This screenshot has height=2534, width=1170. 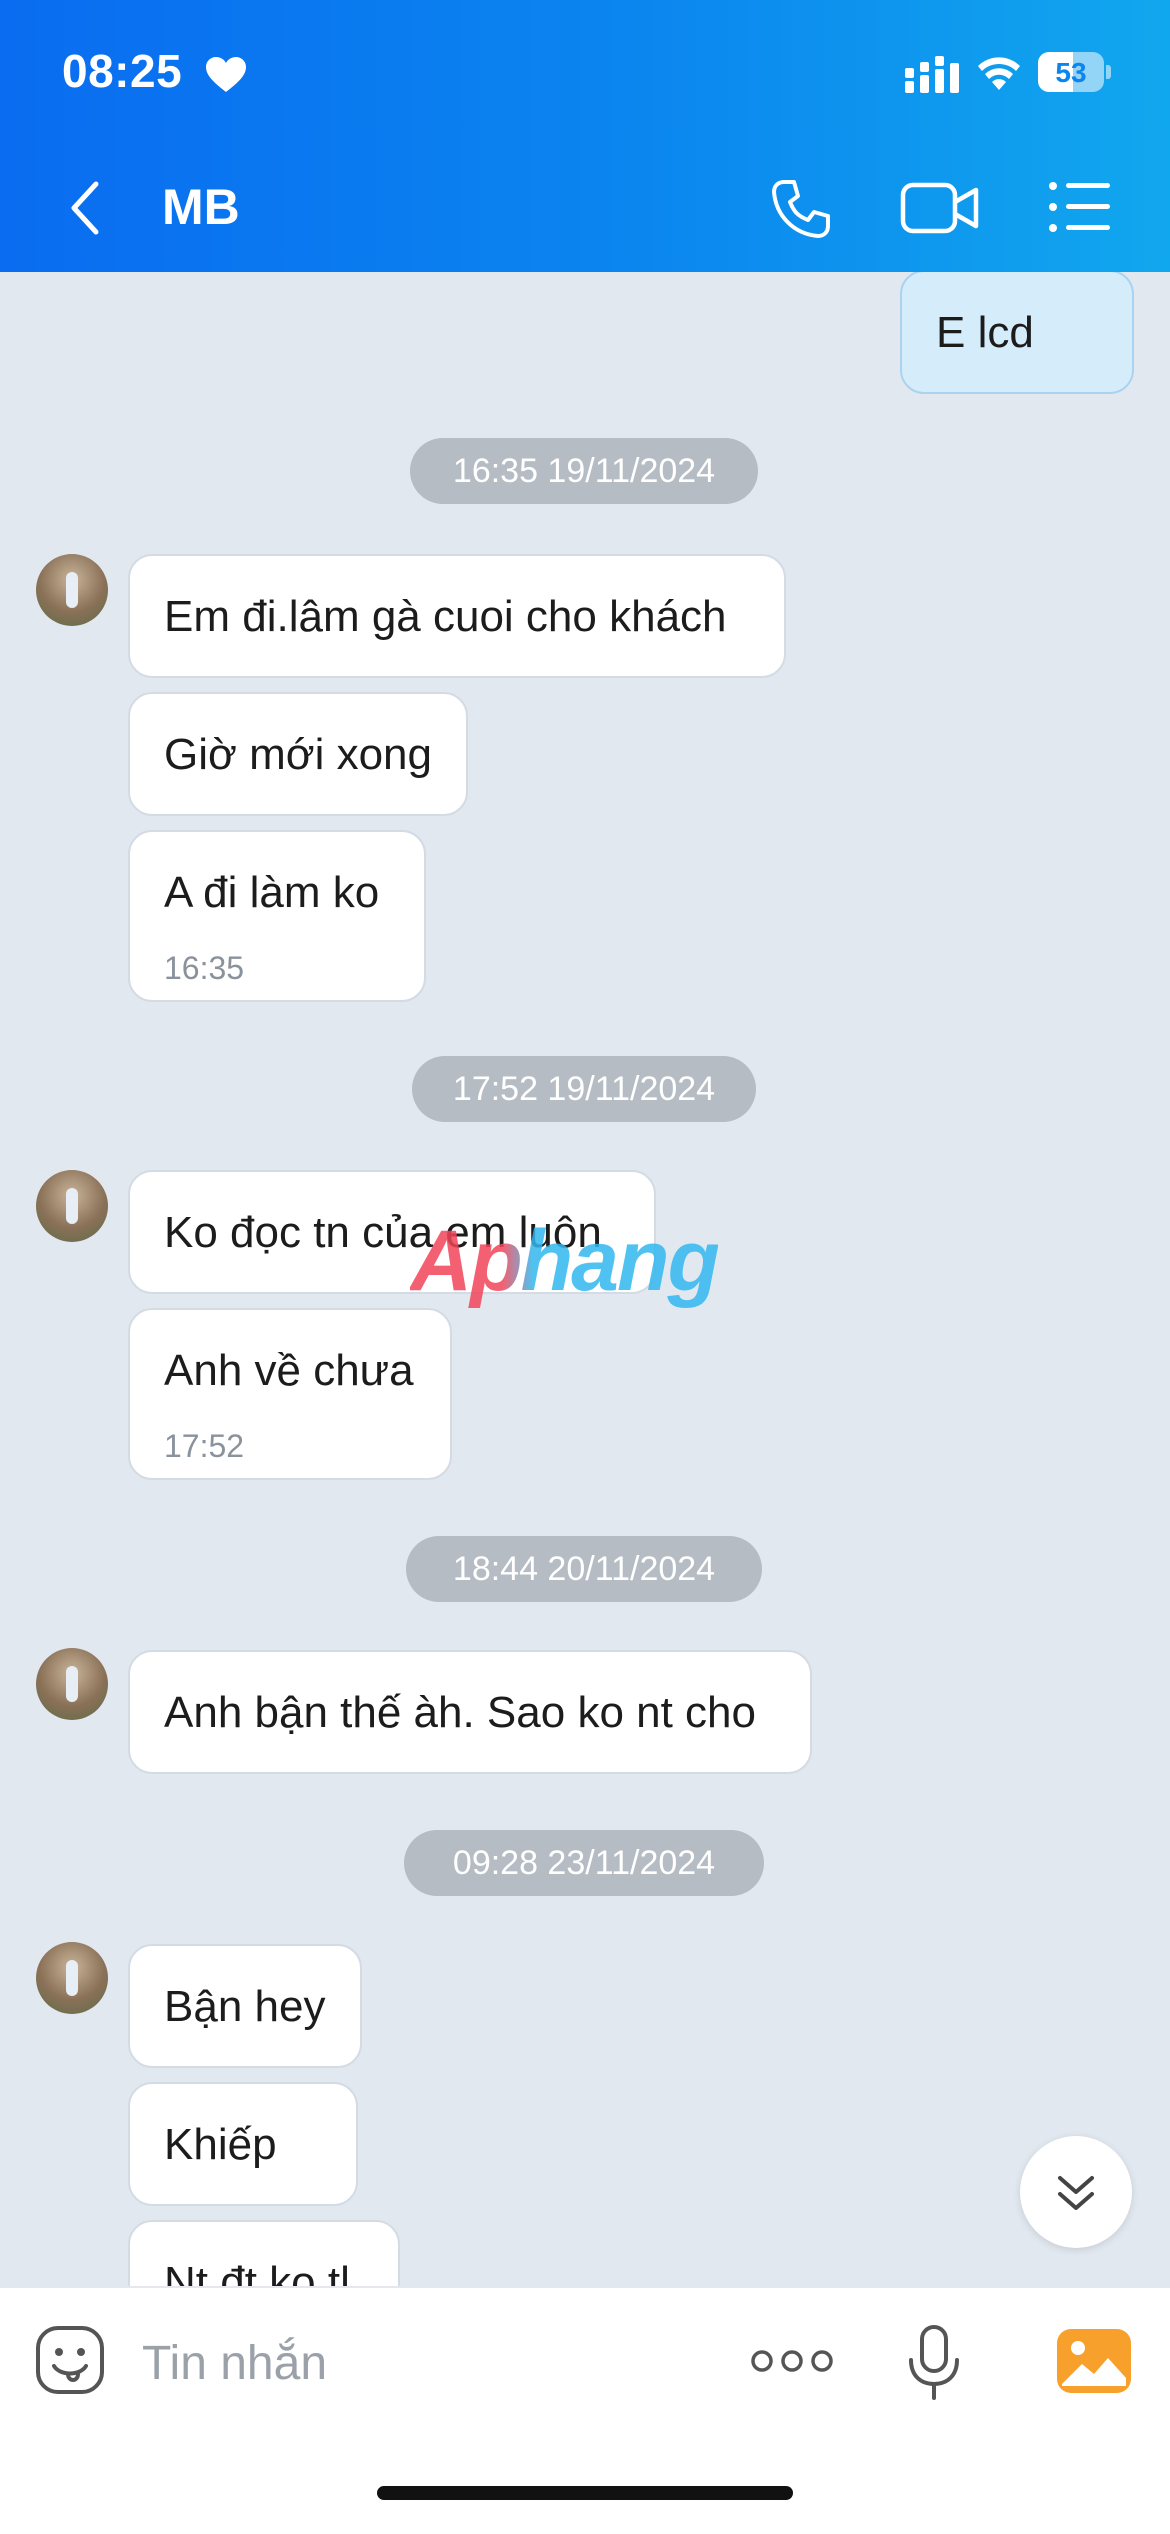 I want to click on battery-level-text: 53, so click(x=1071, y=72).